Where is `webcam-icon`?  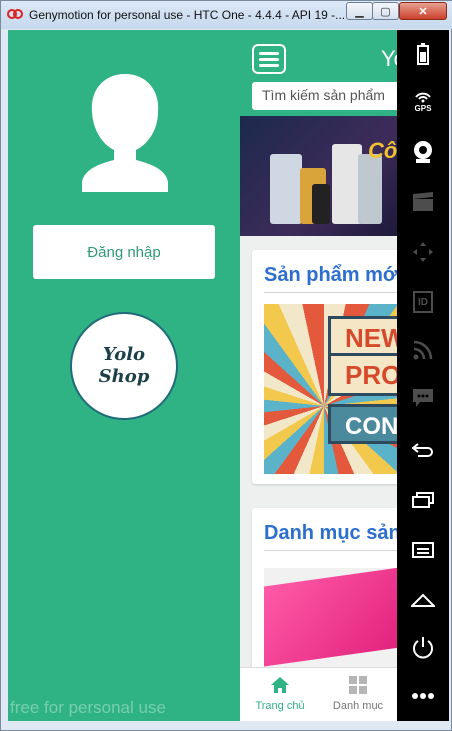 webcam-icon is located at coordinates (423, 152).